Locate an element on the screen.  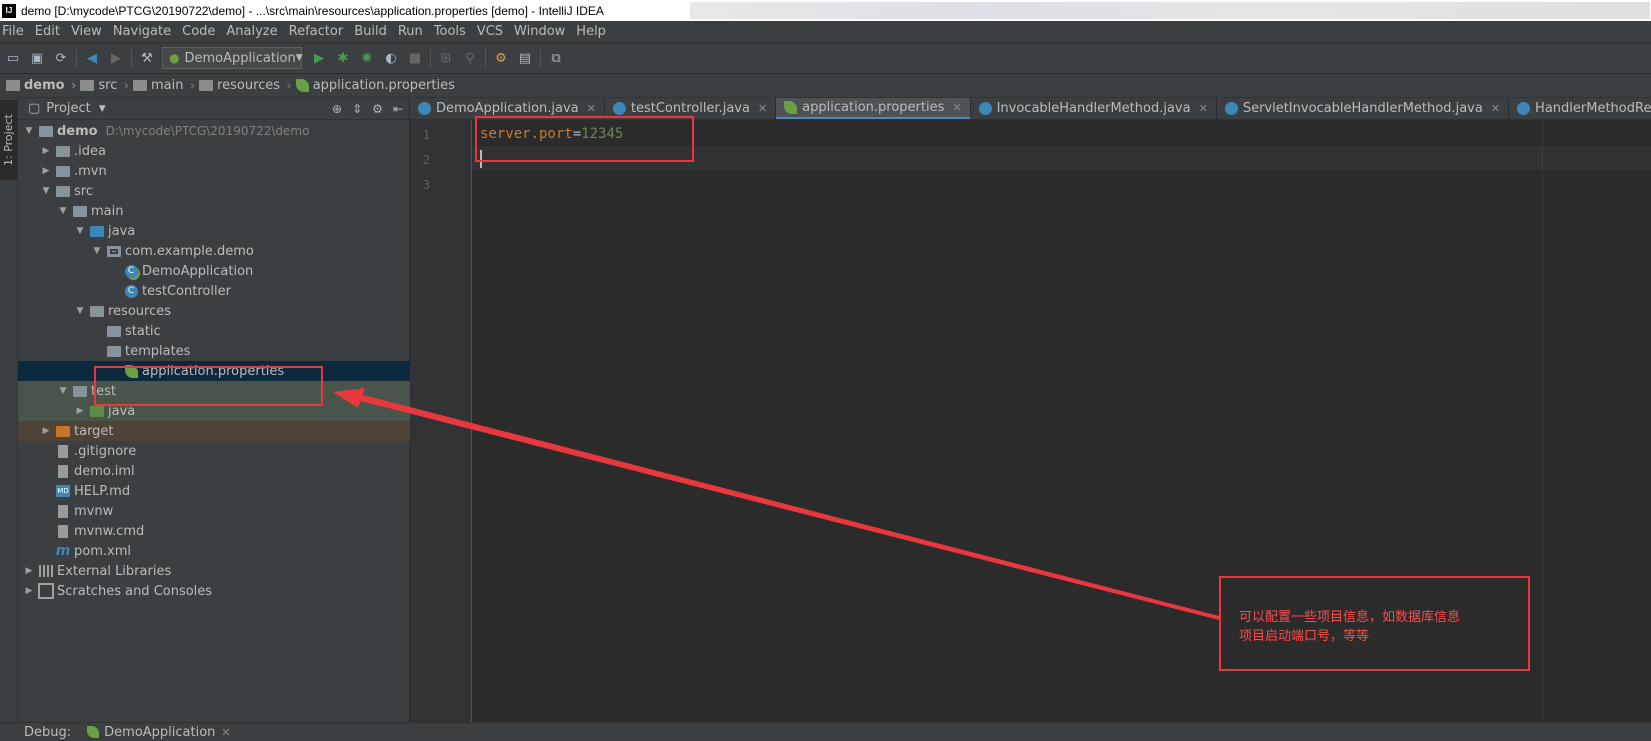
breadcrumb-item-demo: demo › is located at coordinates (41, 86).